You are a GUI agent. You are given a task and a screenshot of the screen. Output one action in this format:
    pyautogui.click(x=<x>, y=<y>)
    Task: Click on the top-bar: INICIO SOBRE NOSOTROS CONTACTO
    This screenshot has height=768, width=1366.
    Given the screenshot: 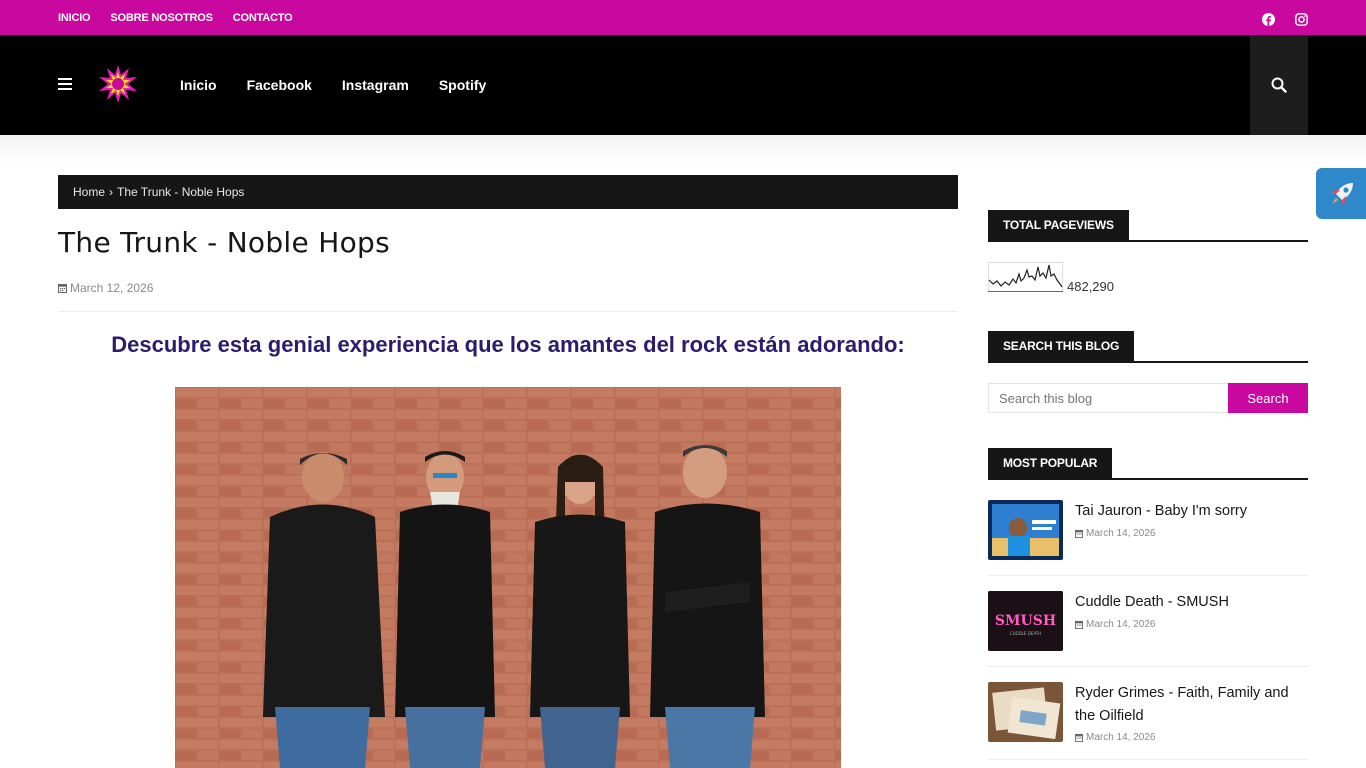 What is the action you would take?
    pyautogui.click(x=683, y=17)
    